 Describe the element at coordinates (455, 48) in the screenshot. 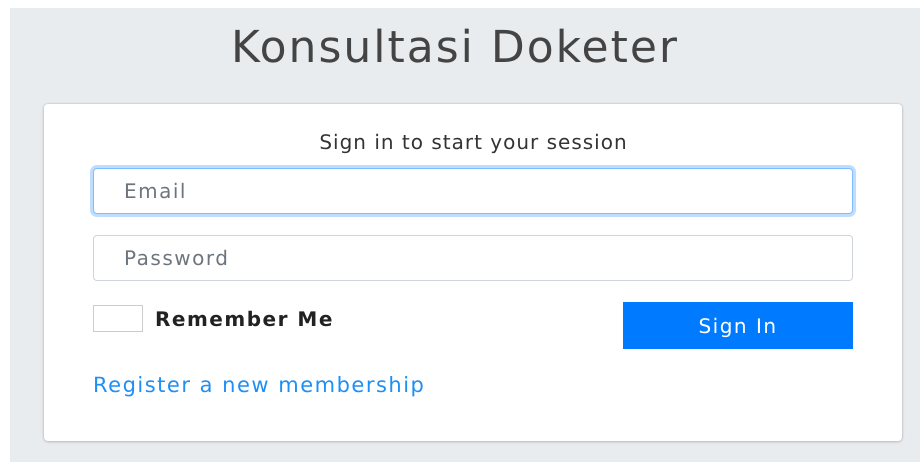

I see `page-title: Konsultasi Doketer` at that location.